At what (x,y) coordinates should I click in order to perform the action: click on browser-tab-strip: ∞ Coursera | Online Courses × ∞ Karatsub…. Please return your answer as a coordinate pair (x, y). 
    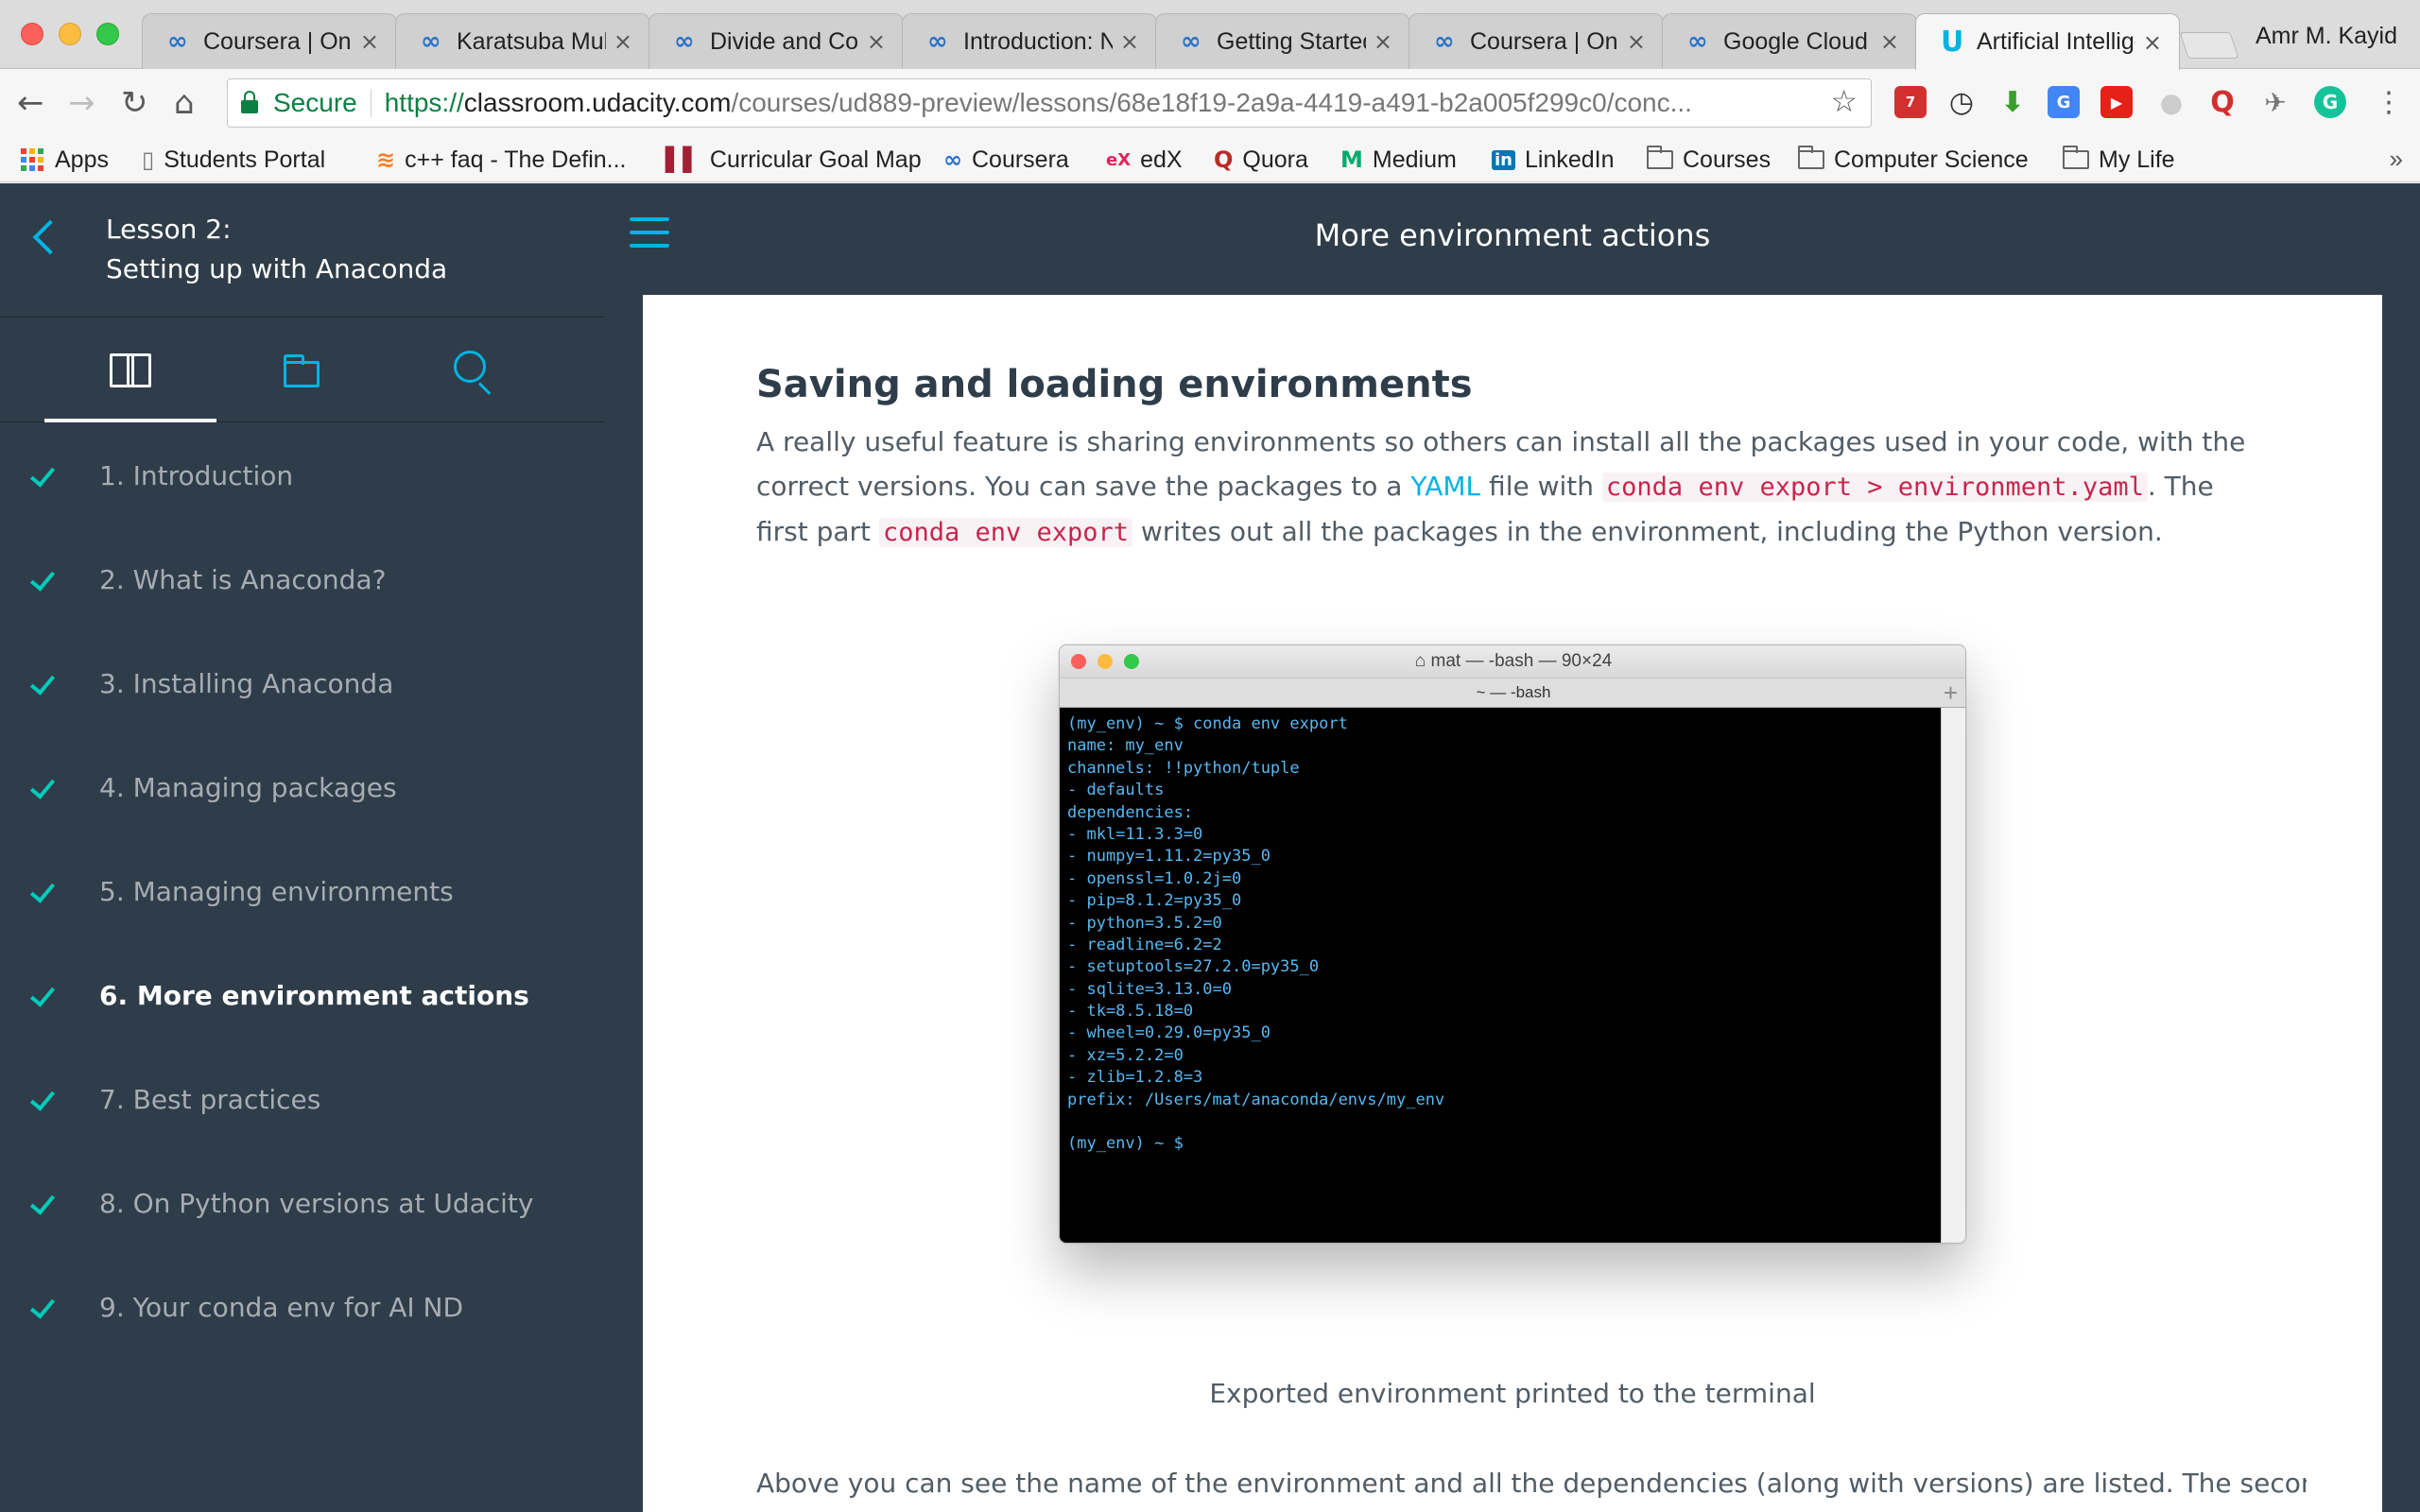
    Looking at the image, I should click on (1210, 35).